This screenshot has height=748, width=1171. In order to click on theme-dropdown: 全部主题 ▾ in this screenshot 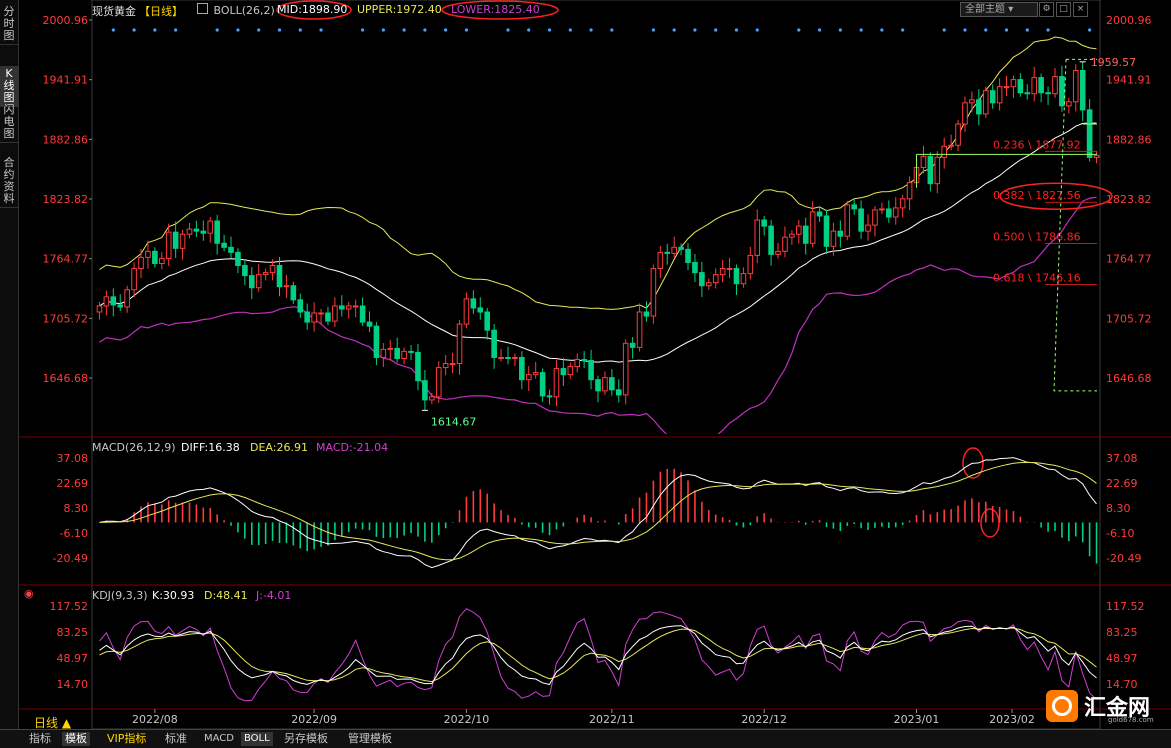, I will do `click(999, 9)`.